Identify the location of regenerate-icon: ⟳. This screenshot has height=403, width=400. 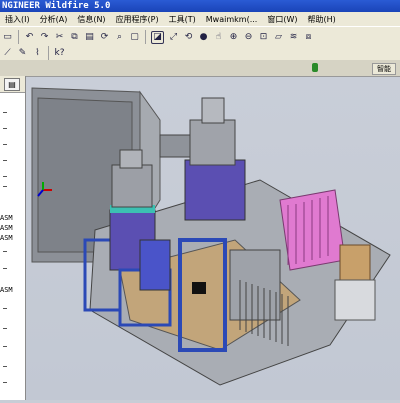
(104, 37).